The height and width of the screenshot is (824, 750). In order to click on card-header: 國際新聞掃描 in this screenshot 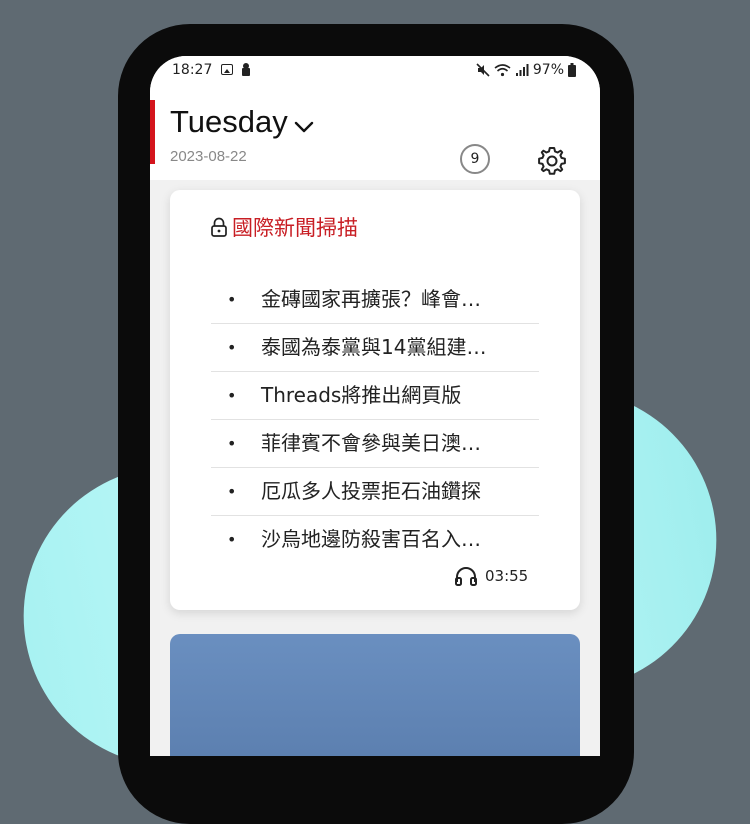, I will do `click(284, 227)`.